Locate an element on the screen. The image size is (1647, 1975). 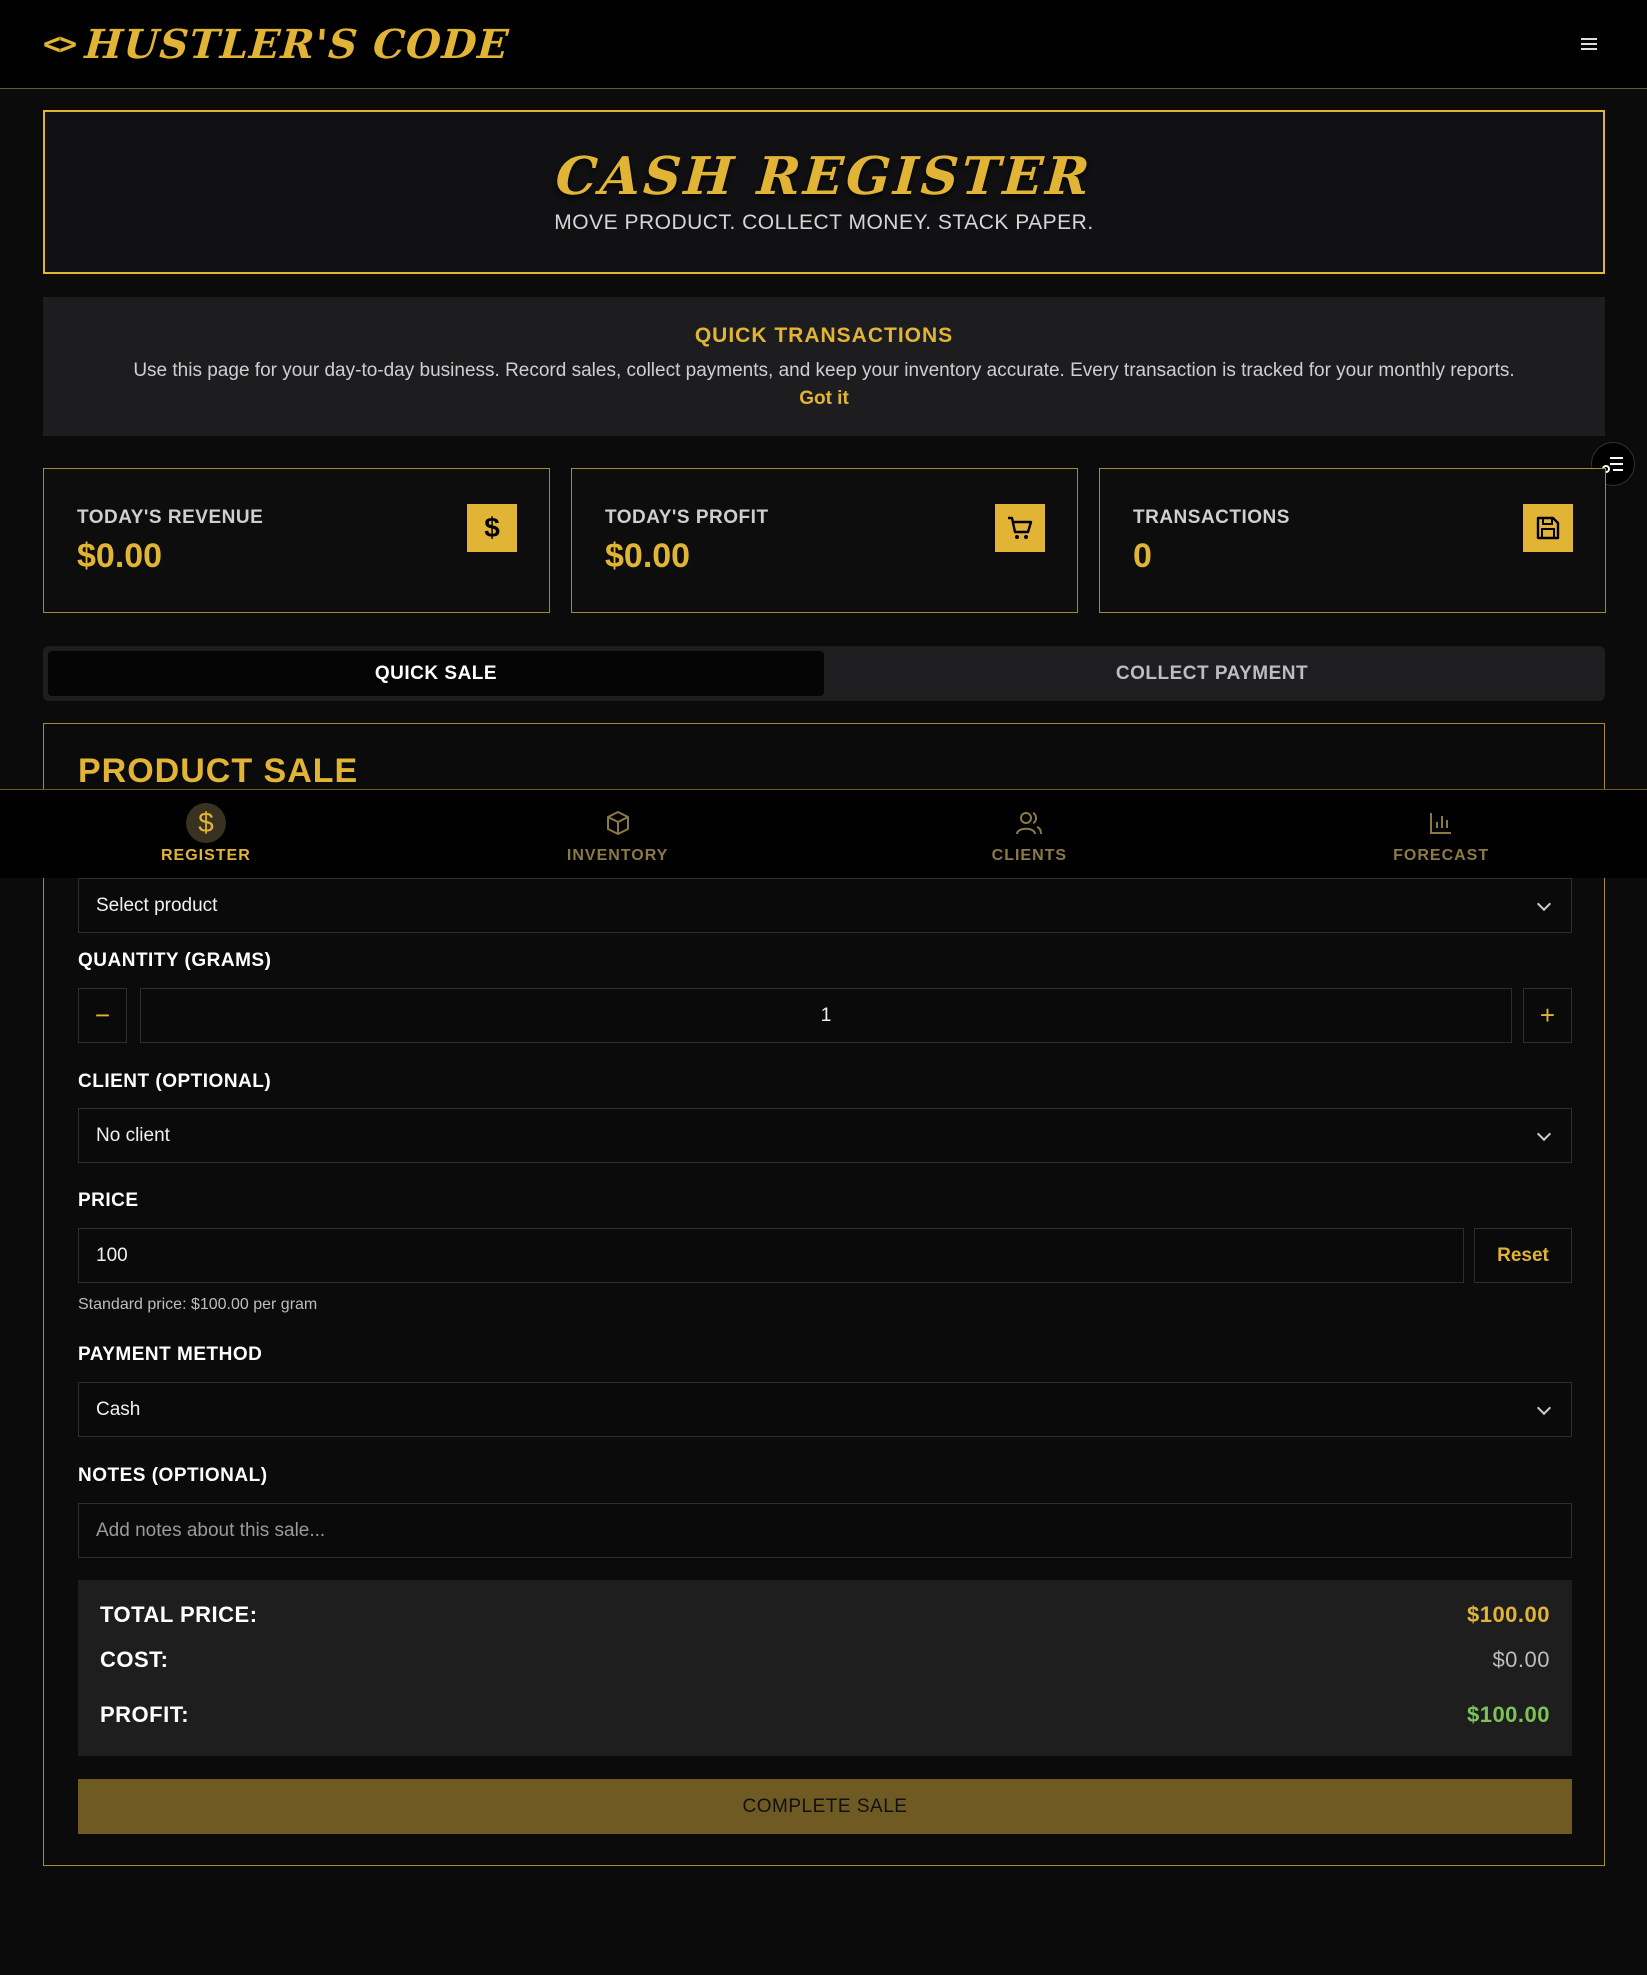
stat-card-profit: TODAY'S PROFIT $0.00 is located at coordinates (824, 540).